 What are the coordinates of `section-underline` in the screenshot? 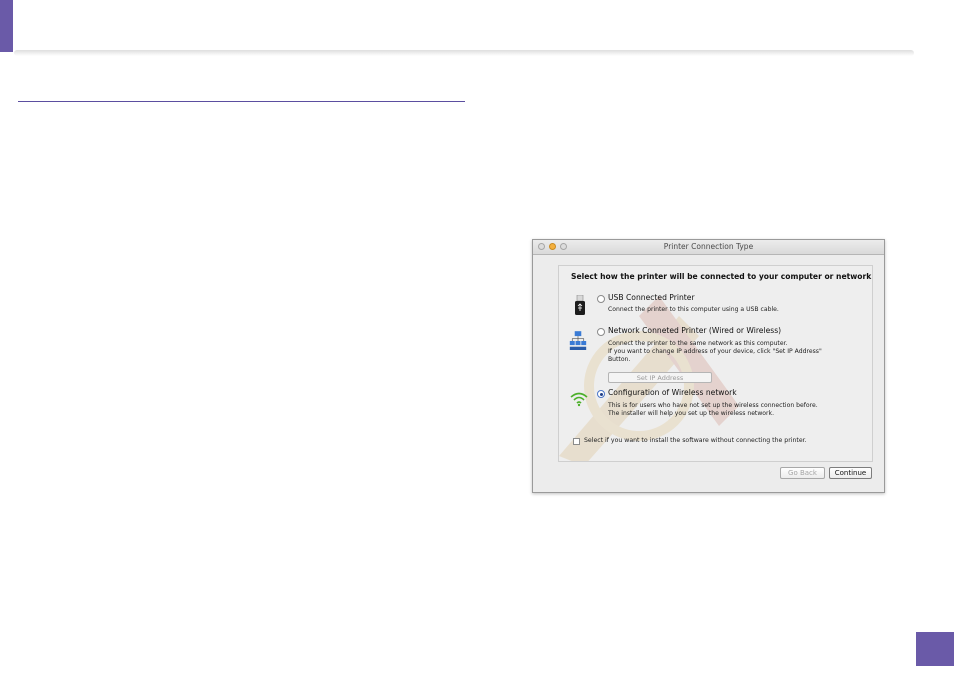 It's located at (241, 101).